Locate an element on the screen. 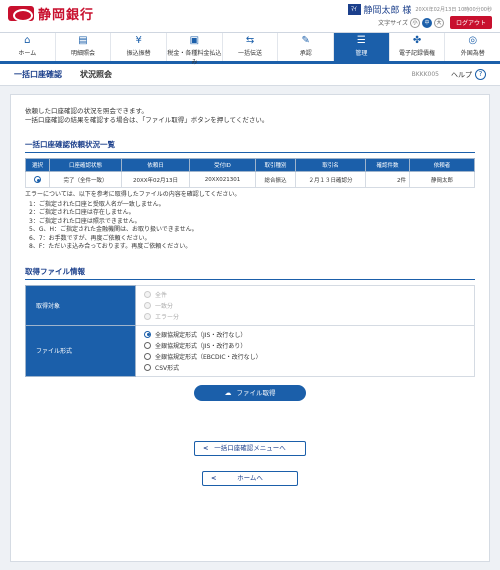 This screenshot has width=500, height=570. management-icon: ☰ is located at coordinates (361, 40).